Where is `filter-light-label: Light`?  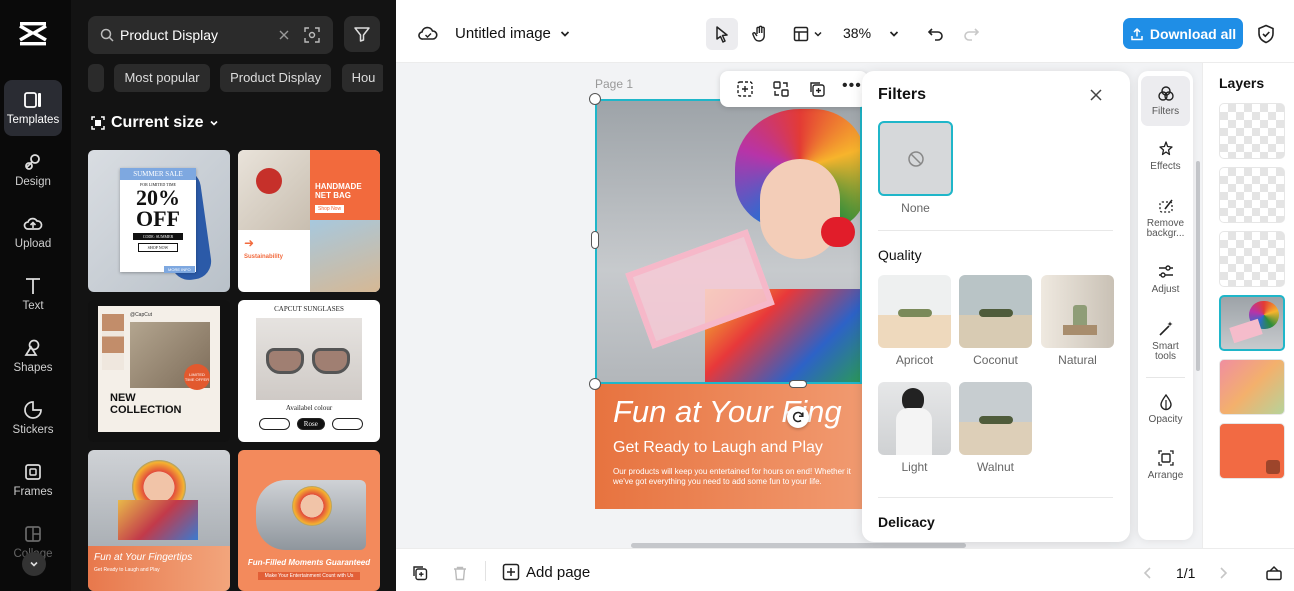
filter-light-label: Light is located at coordinates (914, 467).